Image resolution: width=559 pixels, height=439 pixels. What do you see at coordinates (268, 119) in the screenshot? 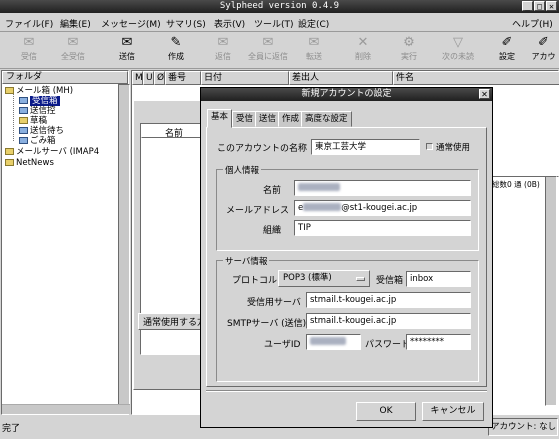
I see `tab-send: 送信` at bounding box center [268, 119].